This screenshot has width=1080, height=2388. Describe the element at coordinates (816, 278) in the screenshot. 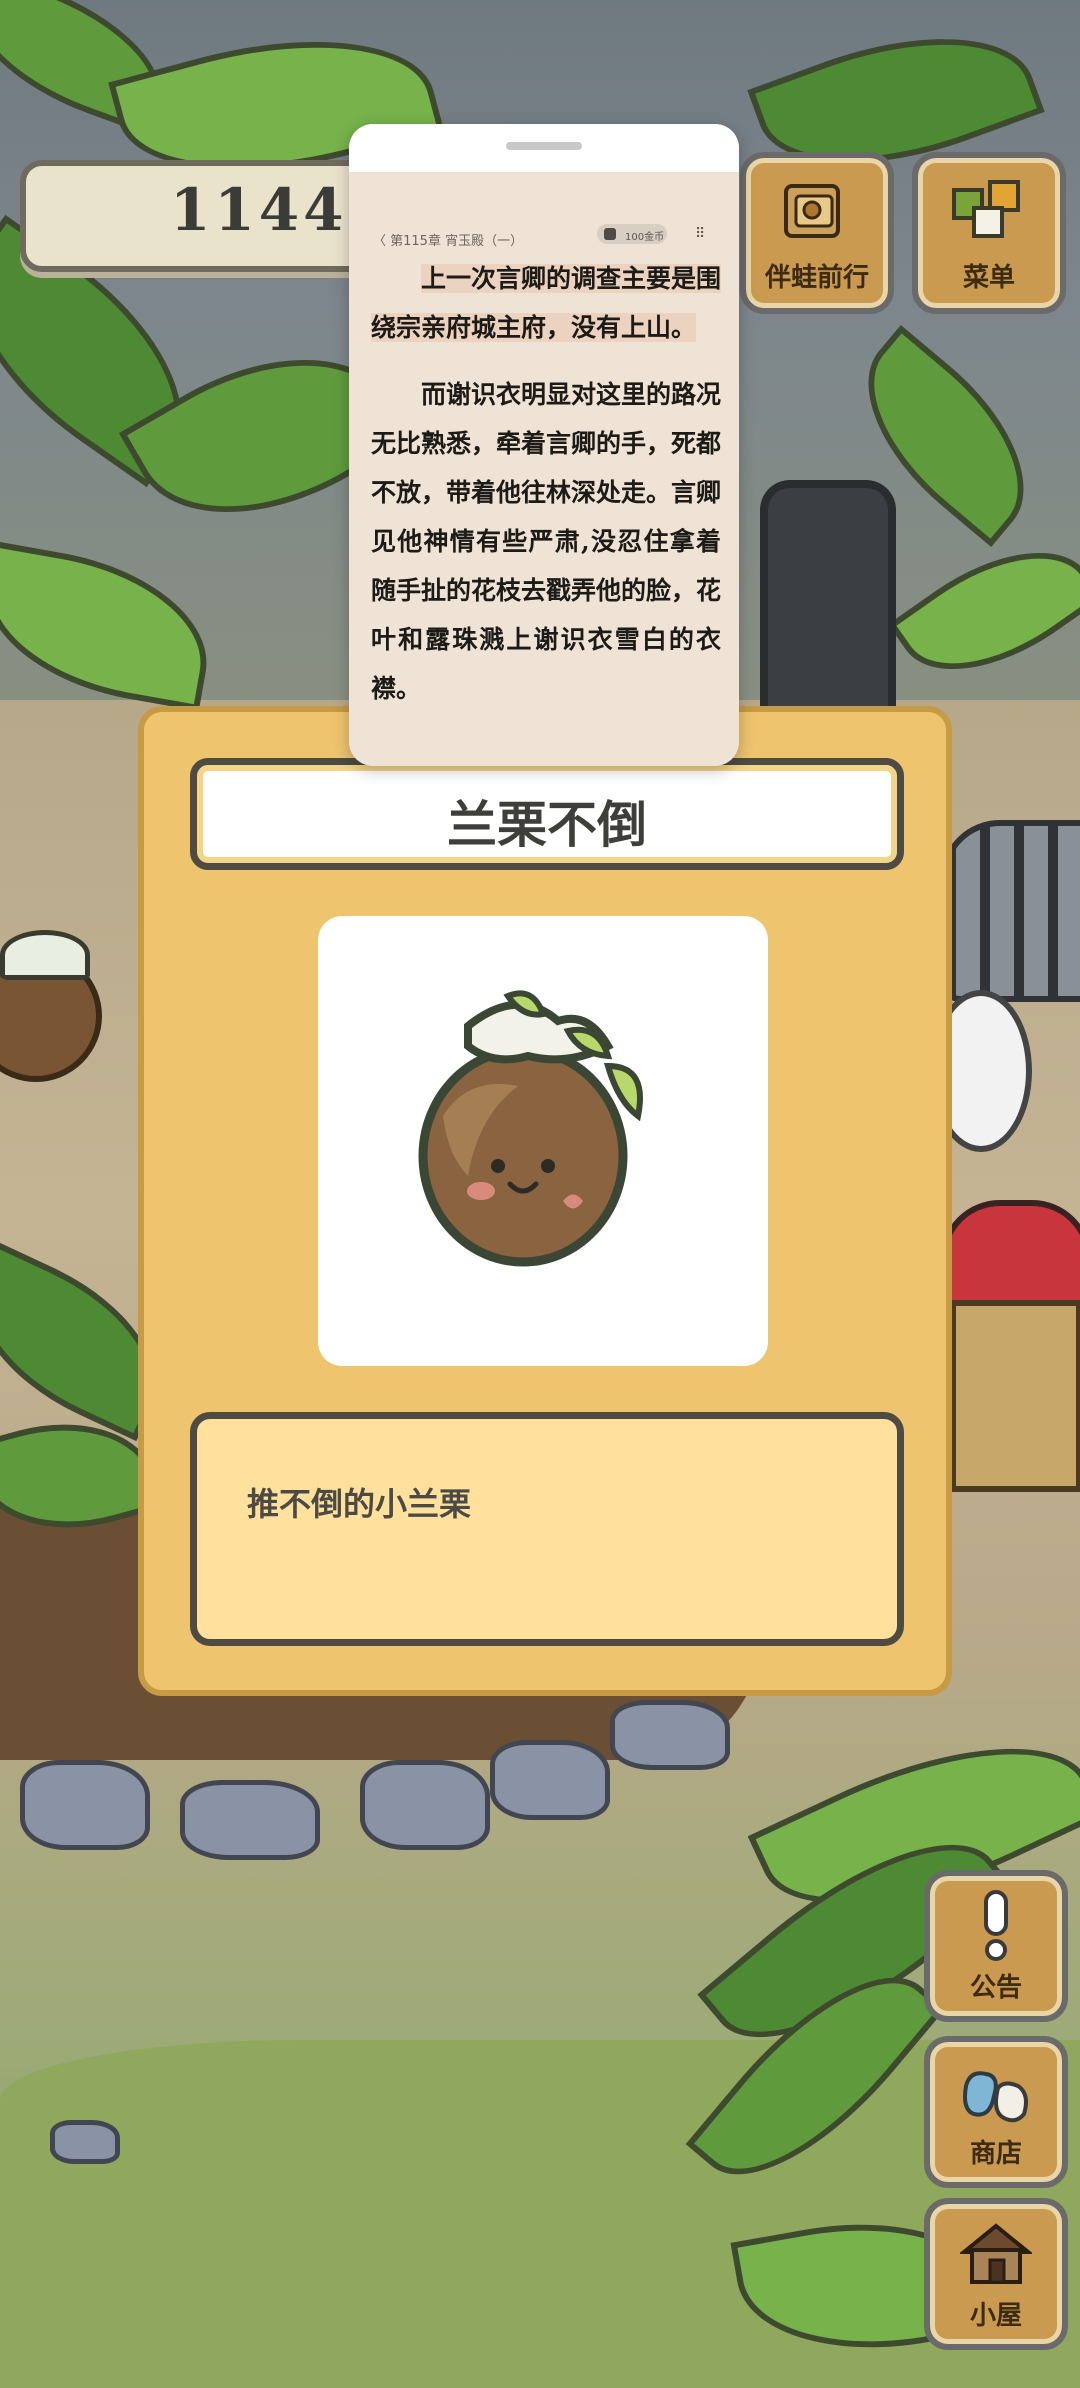

I see `companion-button-label: 伴蛙前行` at that location.